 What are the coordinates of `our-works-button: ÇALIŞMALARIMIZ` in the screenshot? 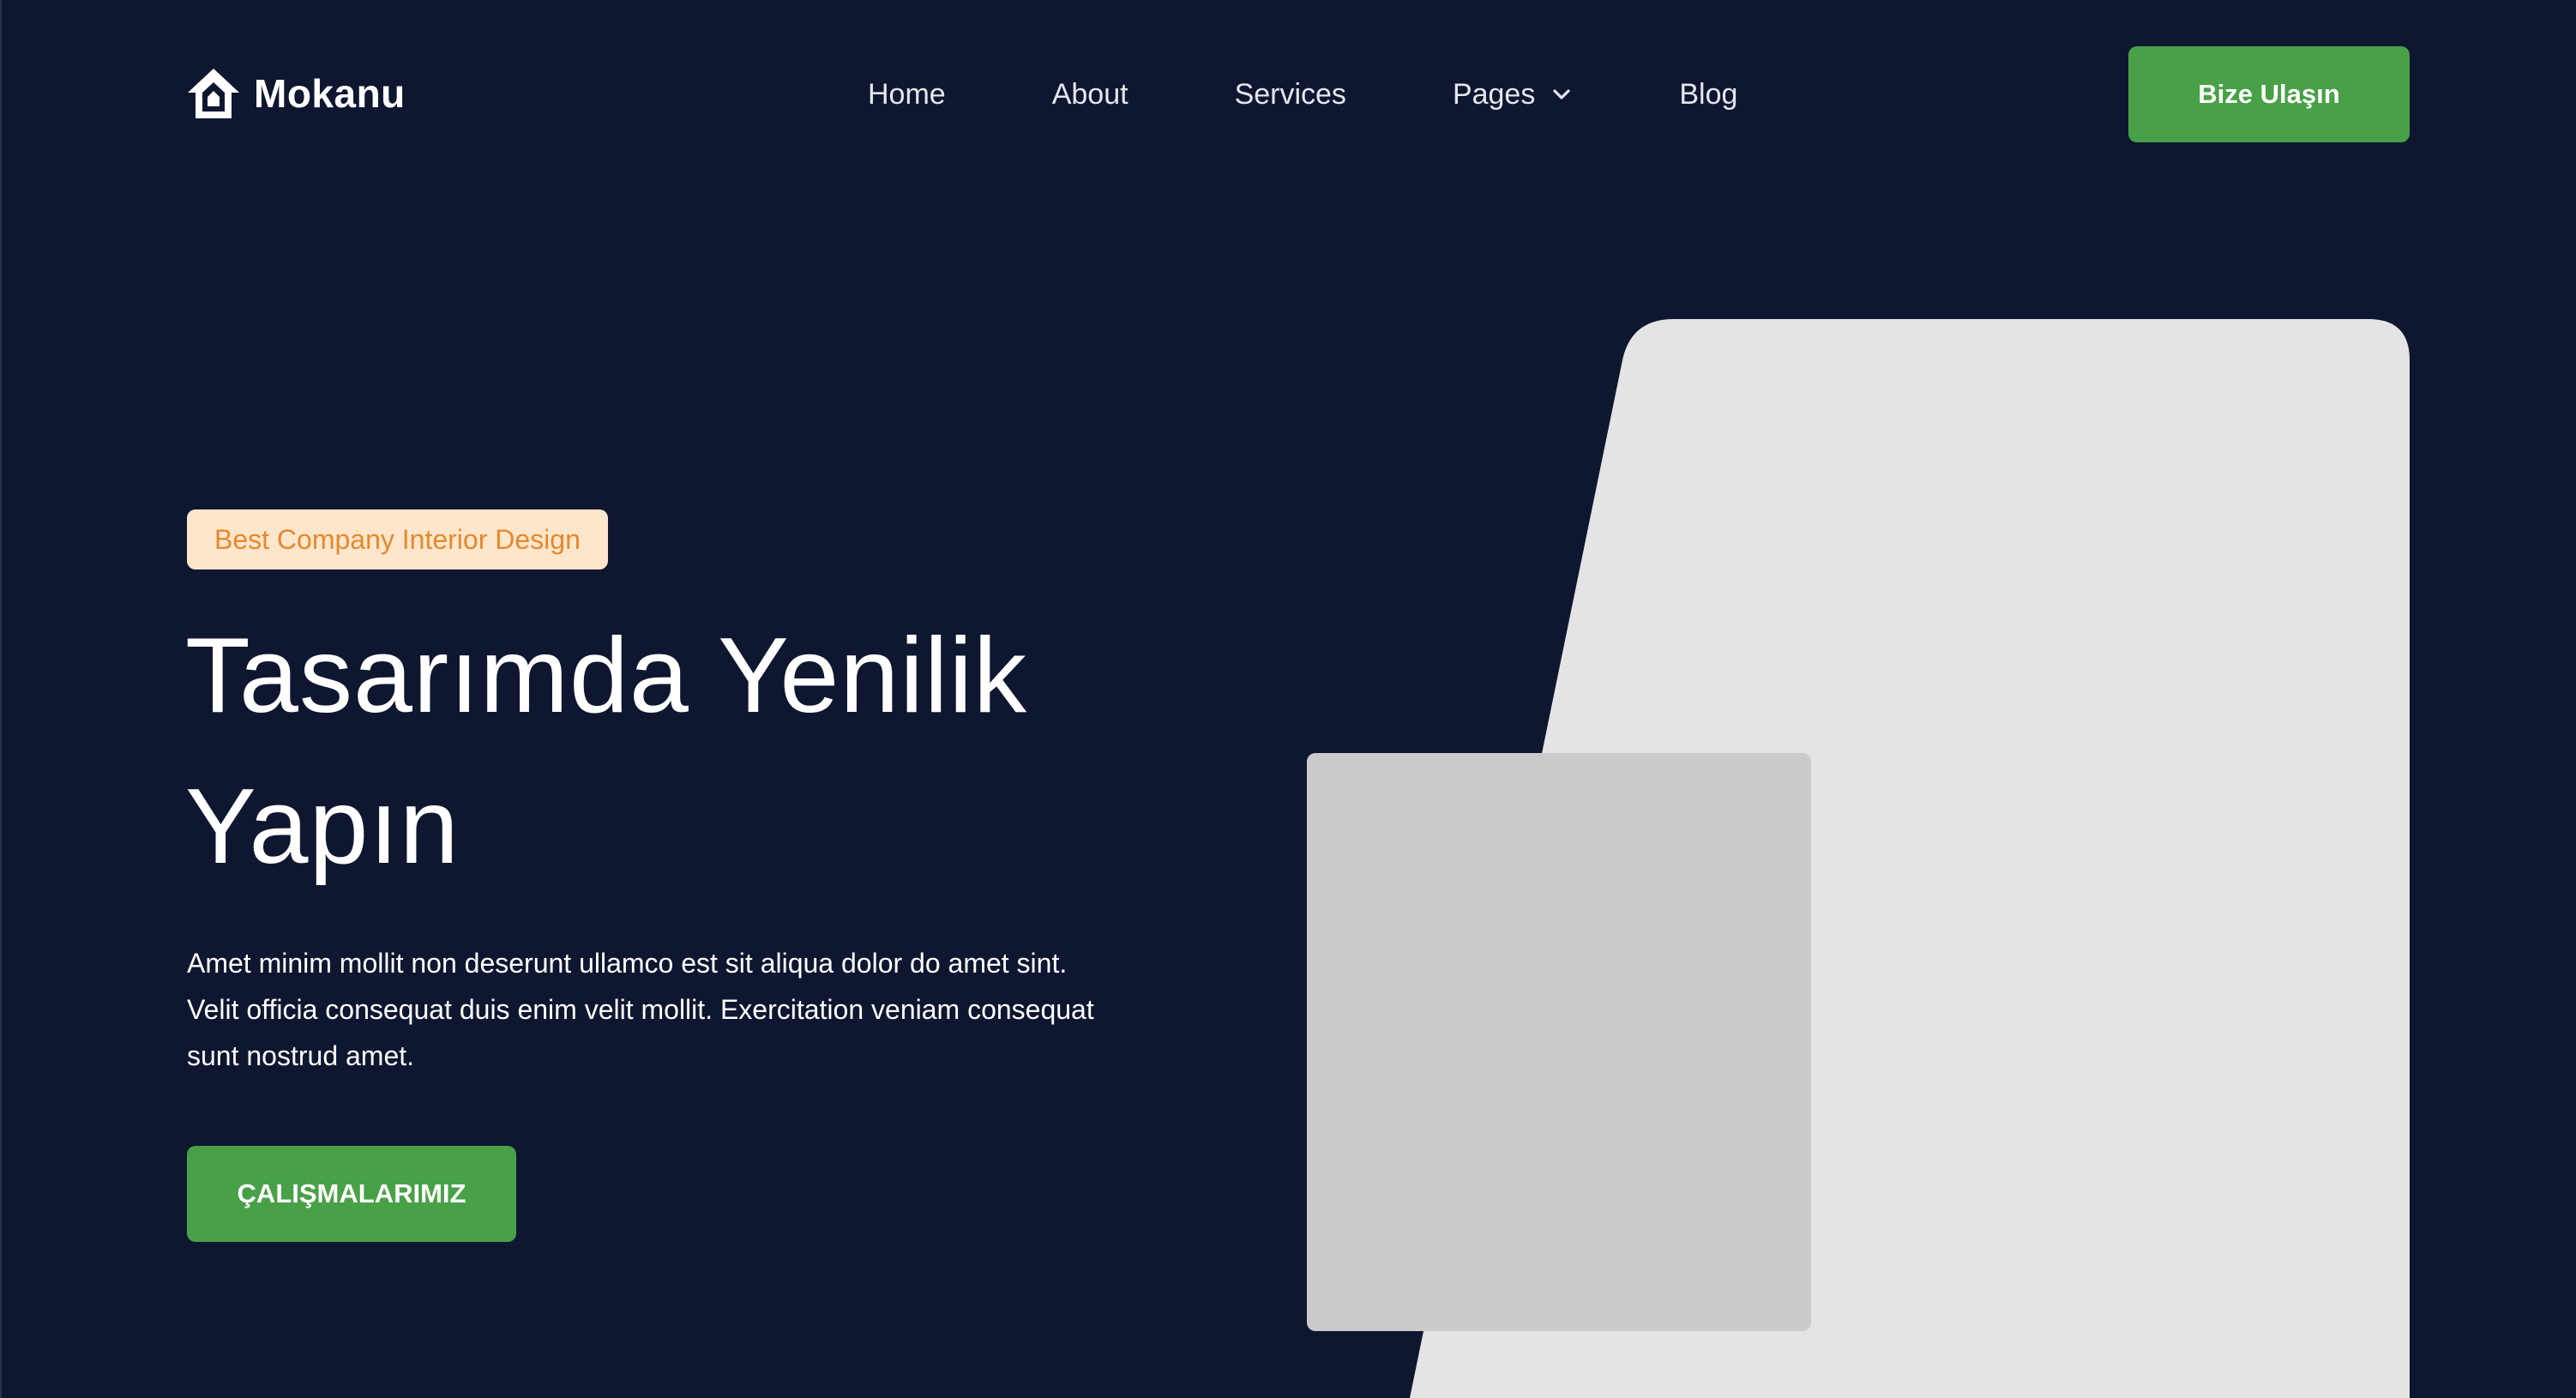 It's located at (351, 1194).